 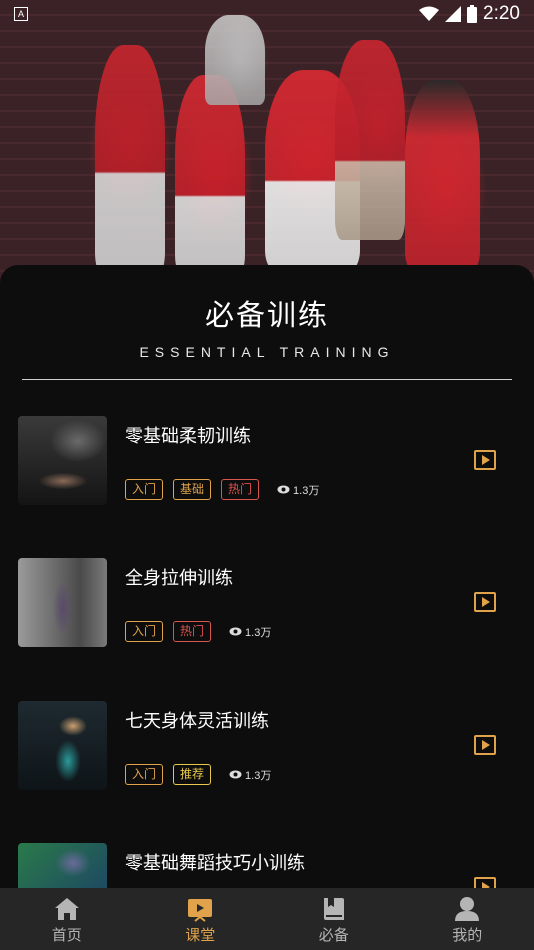 What do you see at coordinates (192, 489) in the screenshot?
I see `tag-basic: 基础` at bounding box center [192, 489].